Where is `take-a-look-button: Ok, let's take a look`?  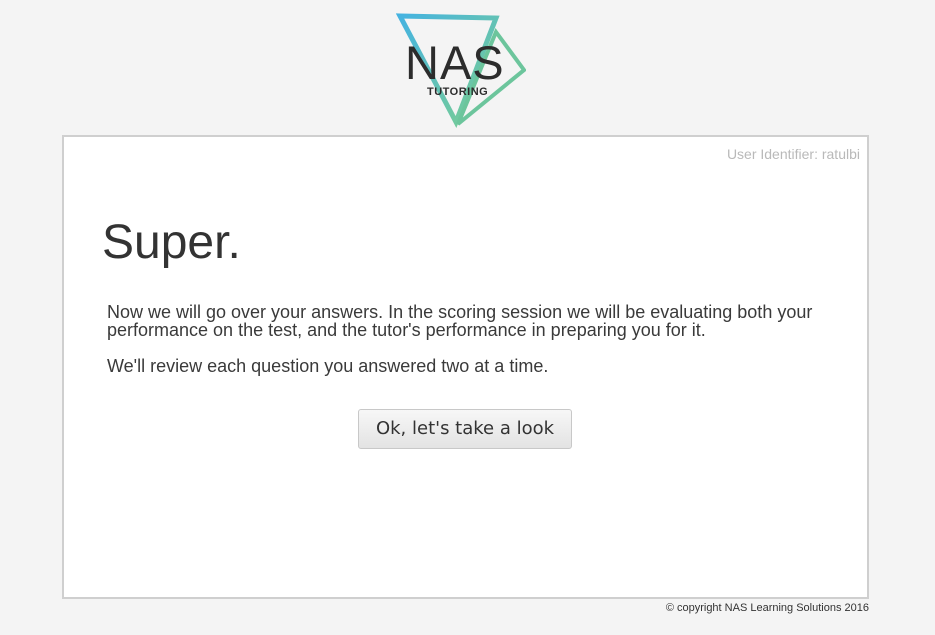
take-a-look-button: Ok, let's take a look is located at coordinates (465, 429).